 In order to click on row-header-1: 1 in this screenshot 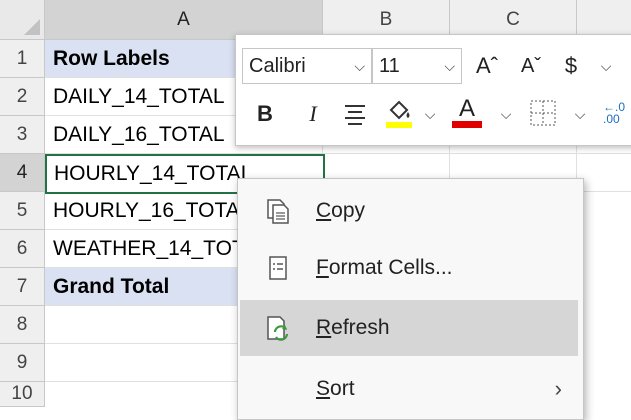, I will do `click(22, 59)`.